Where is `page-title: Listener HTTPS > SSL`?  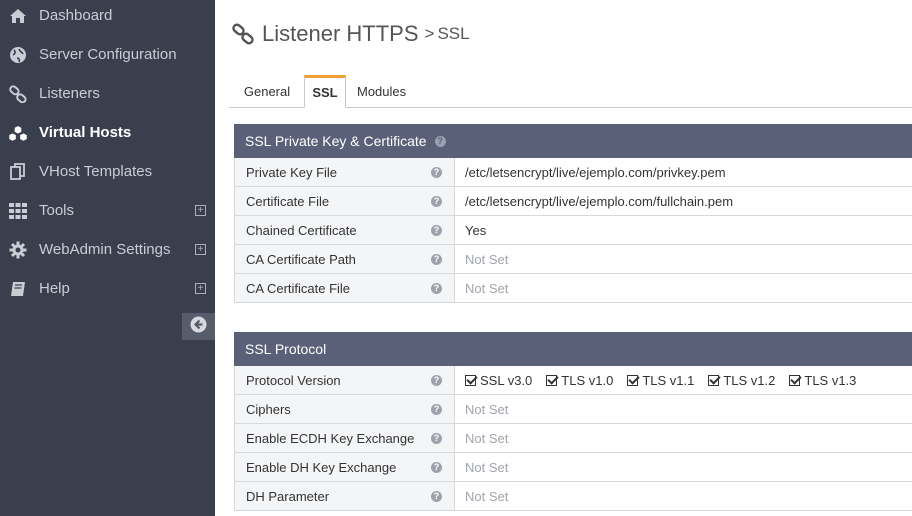 page-title: Listener HTTPS > SSL is located at coordinates (351, 34).